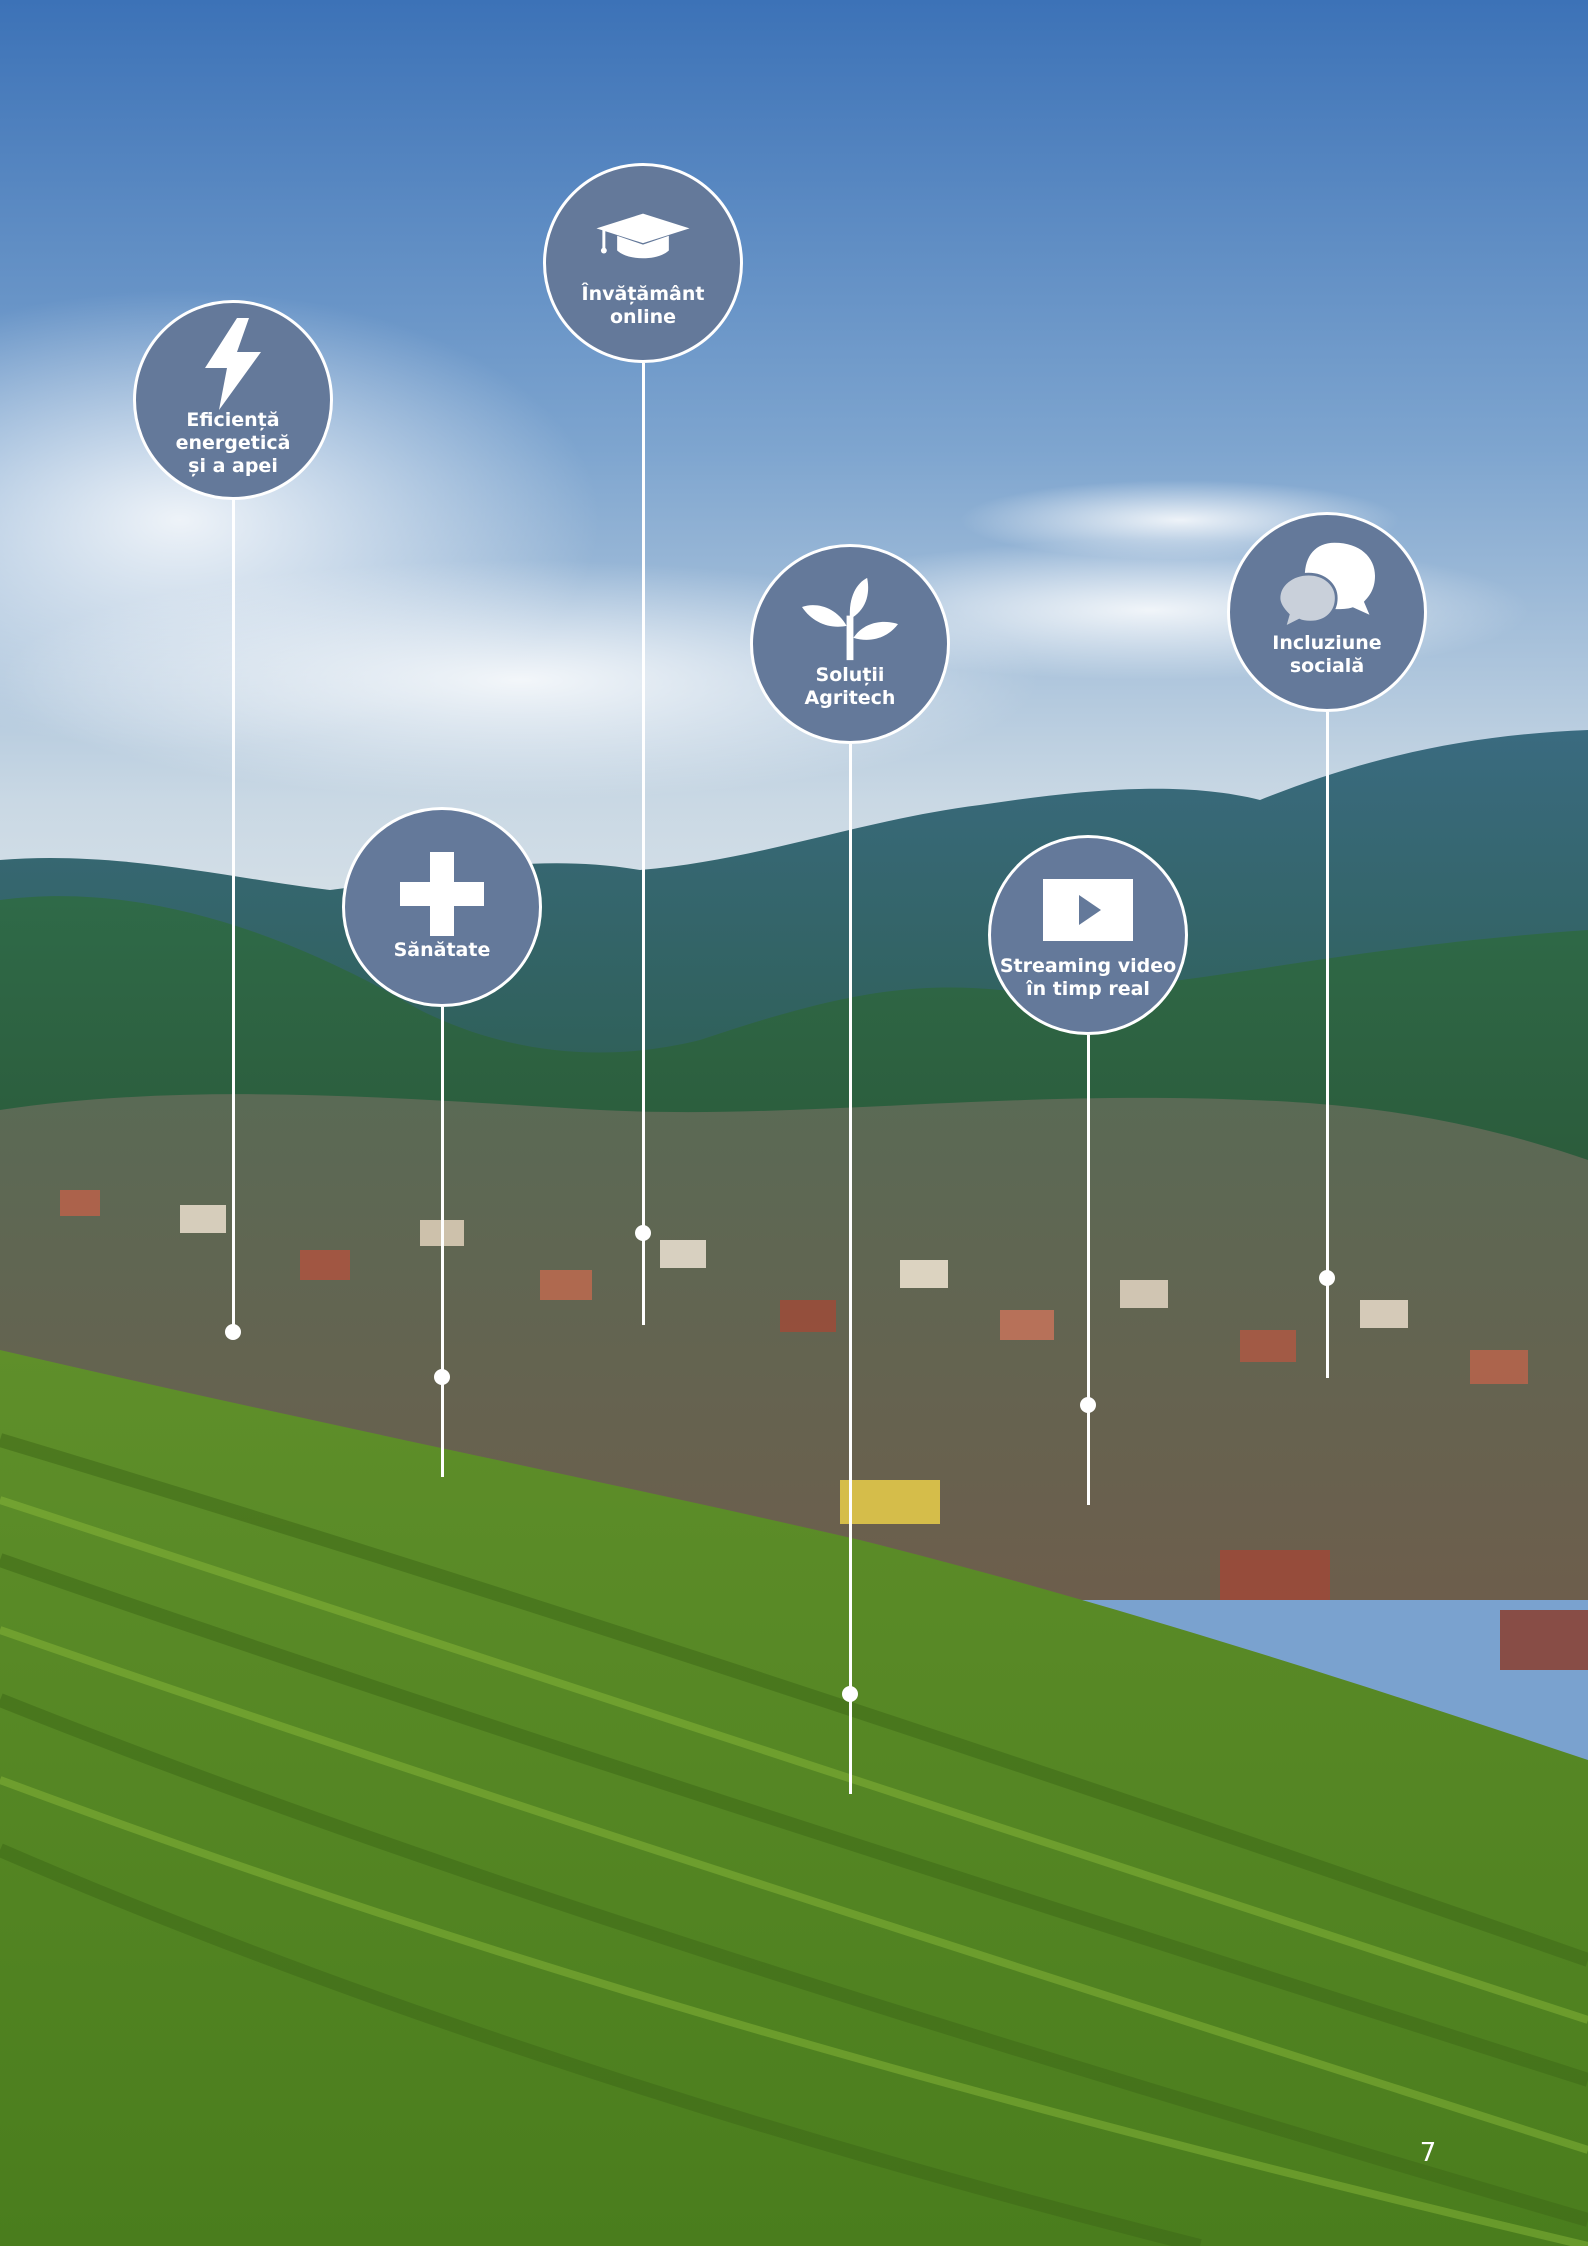 The width and height of the screenshot is (1588, 2246). Describe the element at coordinates (233, 442) in the screenshot. I see `callout-label: Eficiență energetică și a apei` at that location.